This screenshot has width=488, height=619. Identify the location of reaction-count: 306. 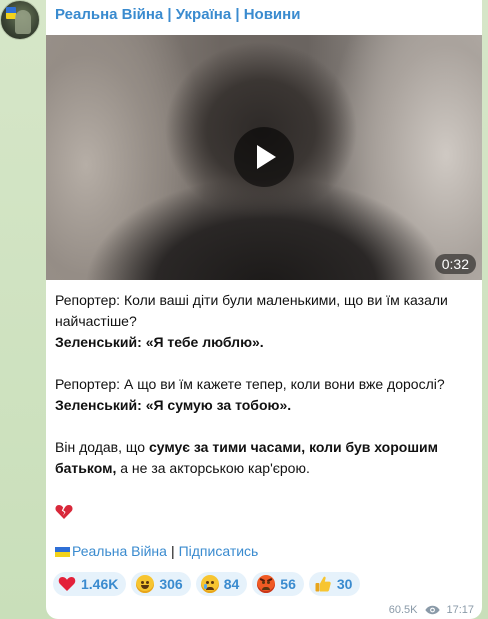
(171, 584).